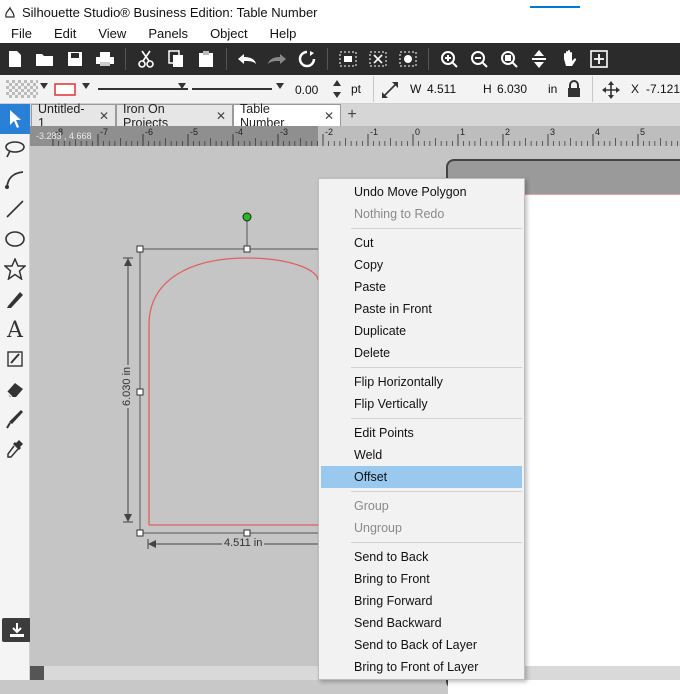 The height and width of the screenshot is (694, 680). Describe the element at coordinates (232, 89) in the screenshot. I see `line-join-selector` at that location.